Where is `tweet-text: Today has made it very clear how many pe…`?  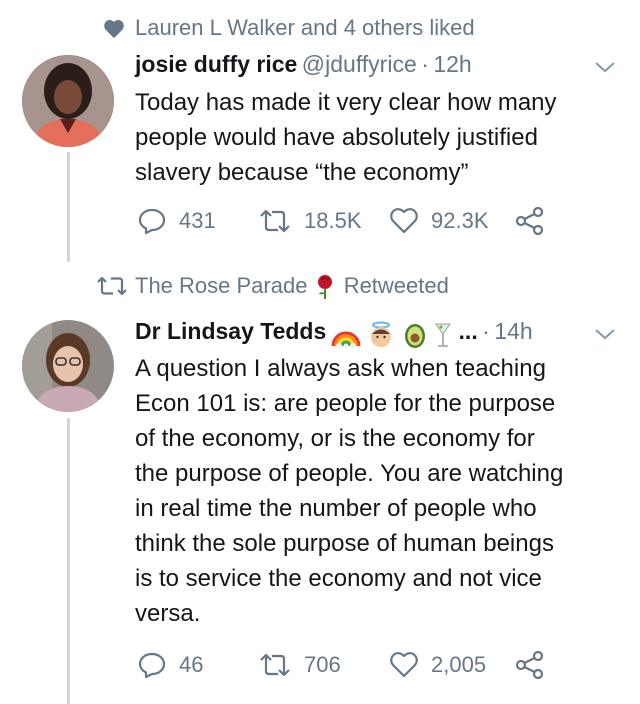 tweet-text: Today has made it very clear how many pe… is located at coordinates (346, 137).